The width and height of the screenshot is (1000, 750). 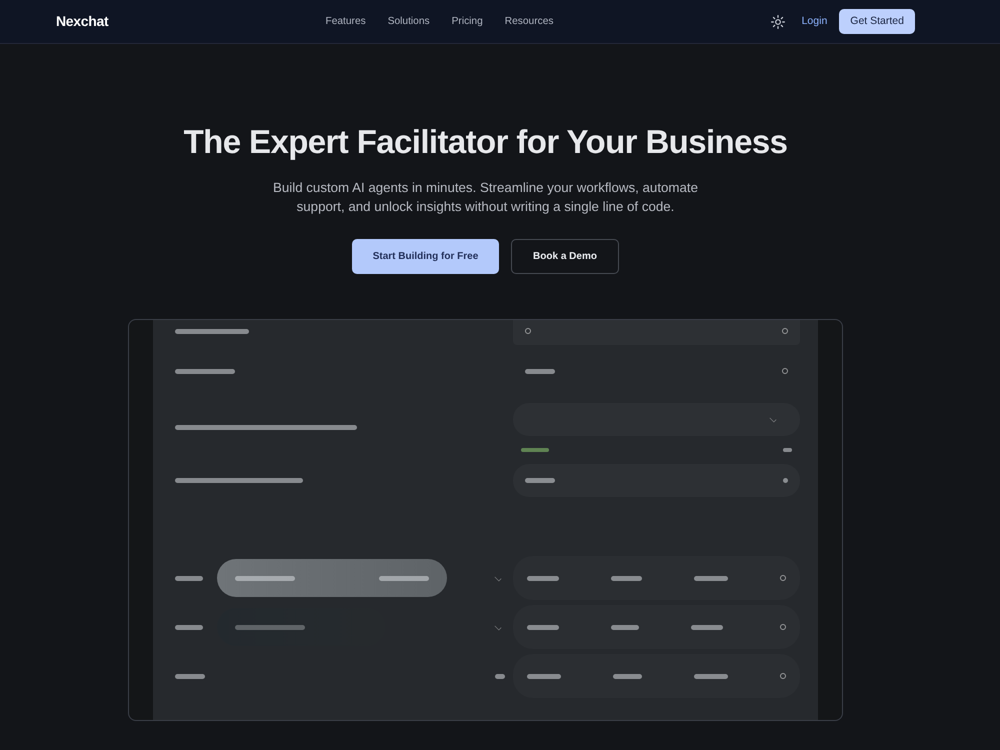 I want to click on nav-link: Solutions, so click(x=408, y=22).